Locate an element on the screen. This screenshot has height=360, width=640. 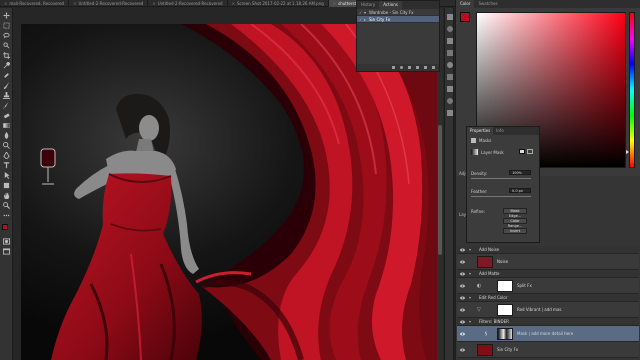
pen-tool-icon is located at coordinates (6, 155).